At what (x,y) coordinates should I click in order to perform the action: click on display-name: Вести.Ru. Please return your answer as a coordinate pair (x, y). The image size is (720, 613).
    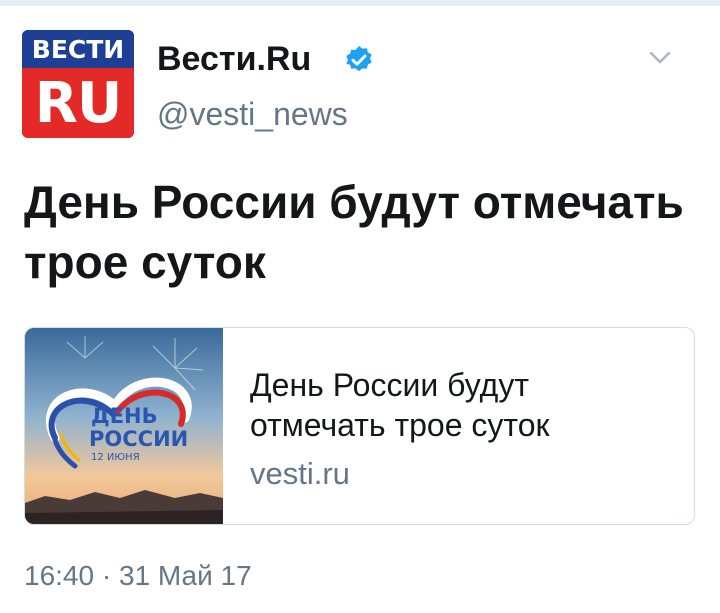
    Looking at the image, I should click on (234, 59).